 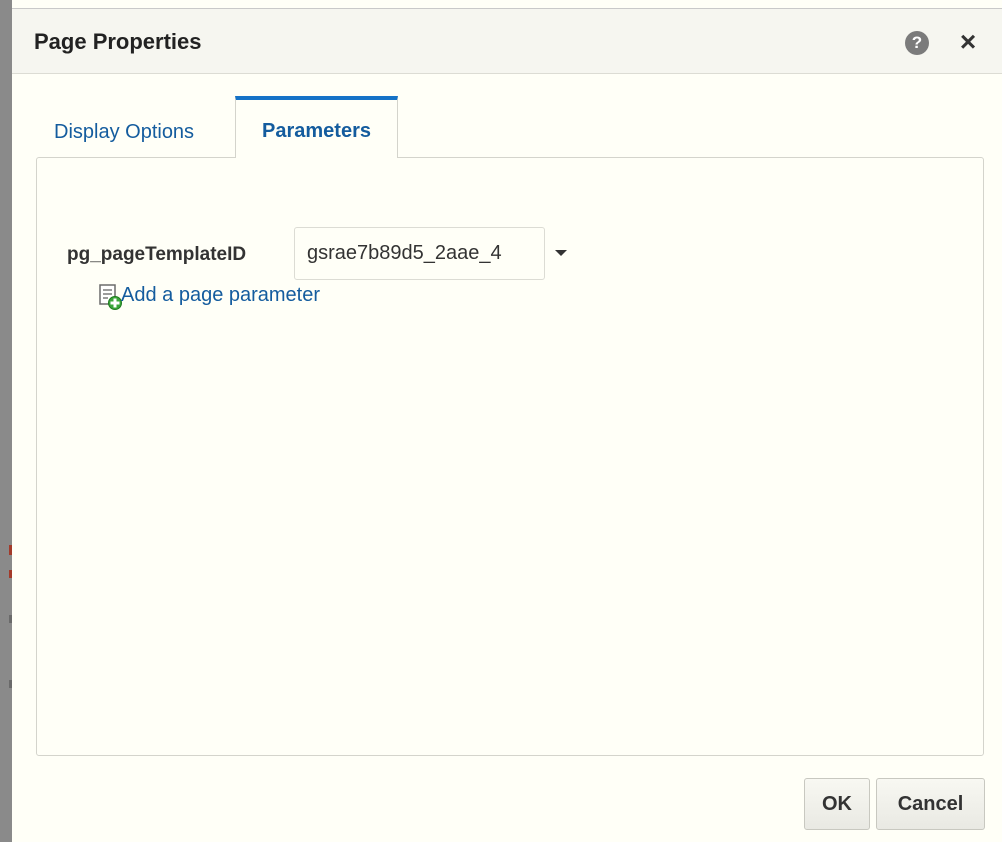 I want to click on add-page-parameter-link: Add a page parameter, so click(x=220, y=295).